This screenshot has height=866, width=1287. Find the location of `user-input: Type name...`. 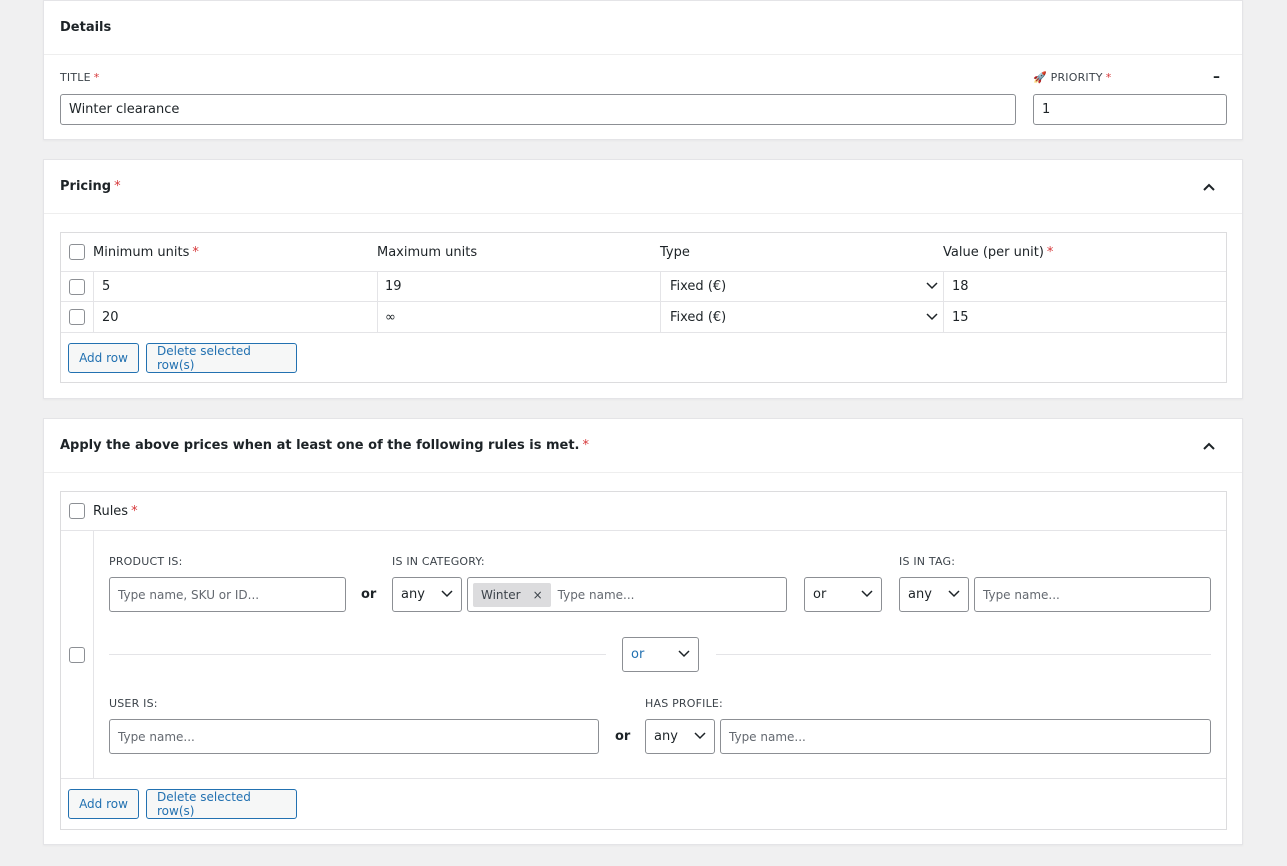

user-input: Type name... is located at coordinates (354, 736).